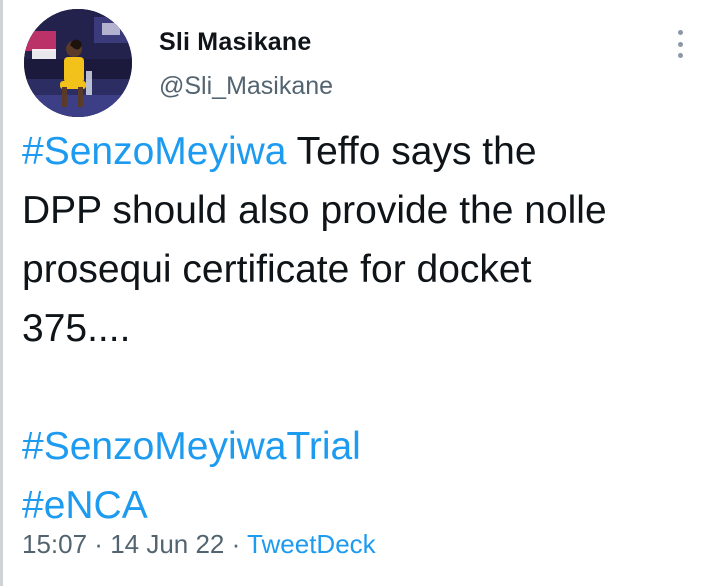  What do you see at coordinates (167, 544) in the screenshot?
I see `tweet-date: 14 Jun 22` at bounding box center [167, 544].